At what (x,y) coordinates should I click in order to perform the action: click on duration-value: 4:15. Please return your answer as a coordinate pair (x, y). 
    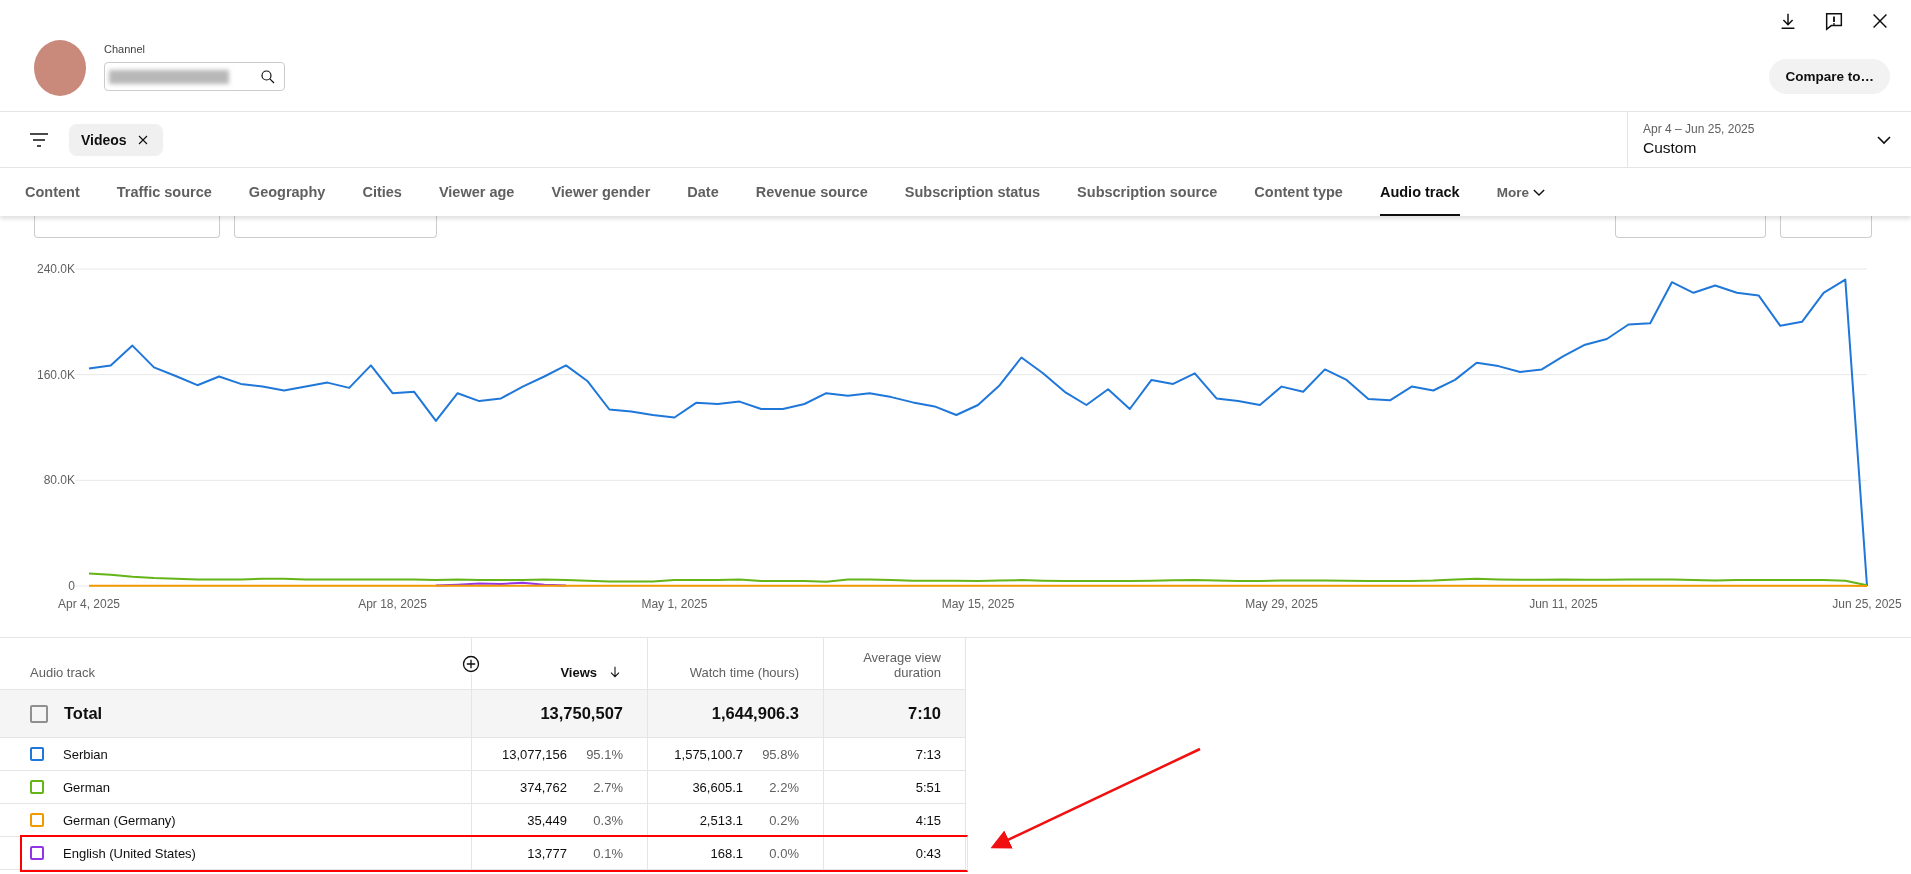
    Looking at the image, I should click on (928, 820).